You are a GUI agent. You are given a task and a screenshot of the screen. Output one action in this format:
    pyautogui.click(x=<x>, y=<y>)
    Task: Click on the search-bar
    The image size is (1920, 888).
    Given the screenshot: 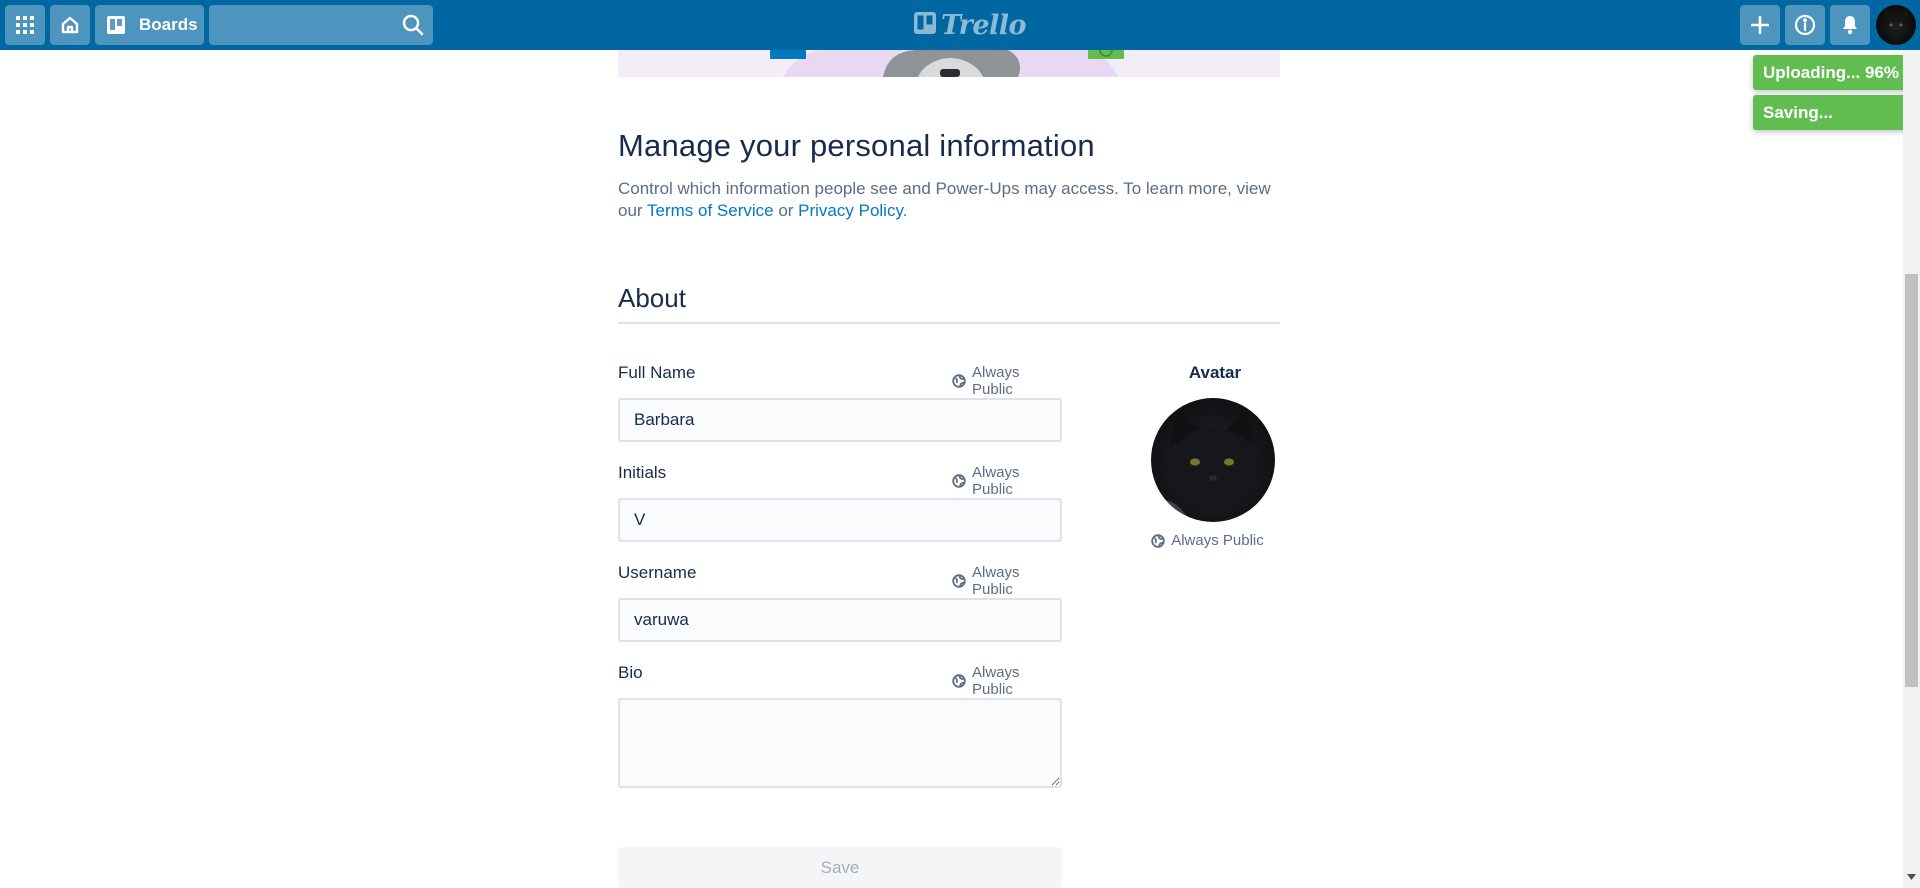 What is the action you would take?
    pyautogui.click(x=321, y=25)
    